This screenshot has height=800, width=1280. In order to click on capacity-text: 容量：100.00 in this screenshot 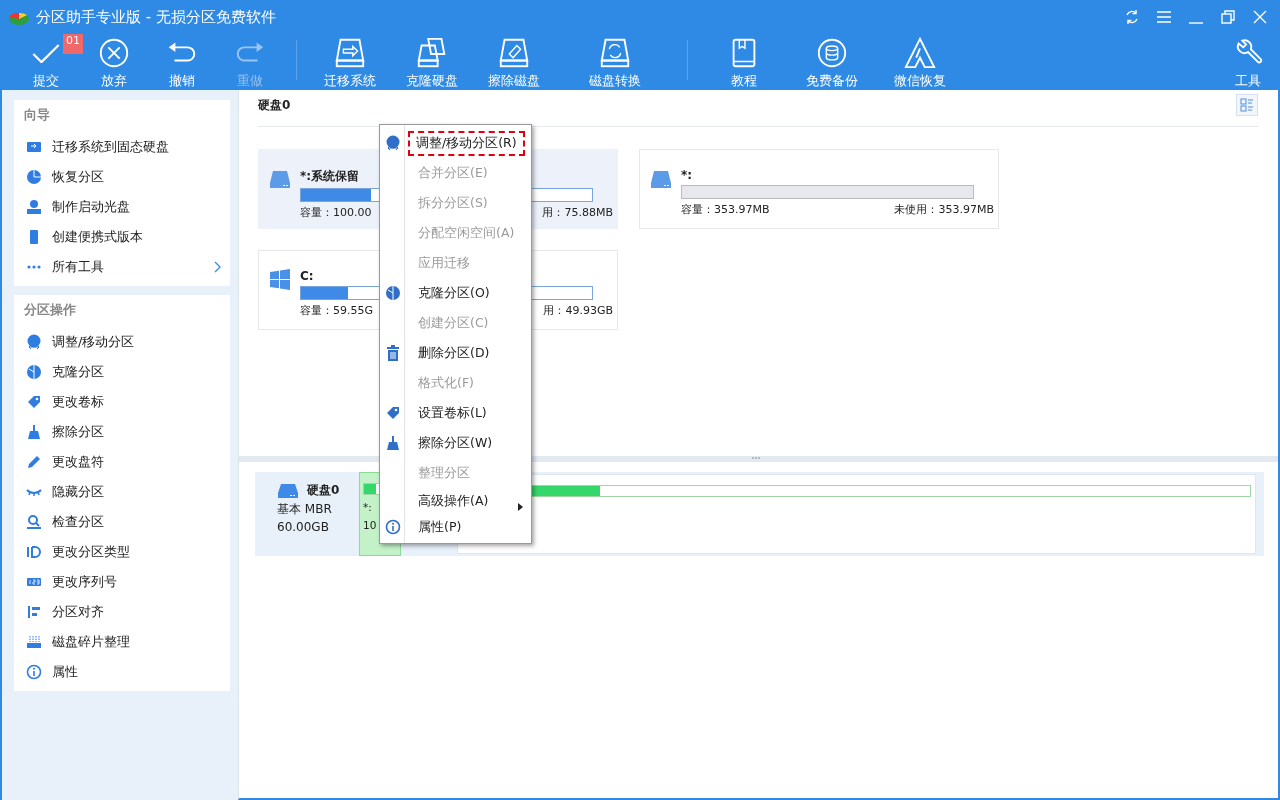, I will do `click(336, 212)`.